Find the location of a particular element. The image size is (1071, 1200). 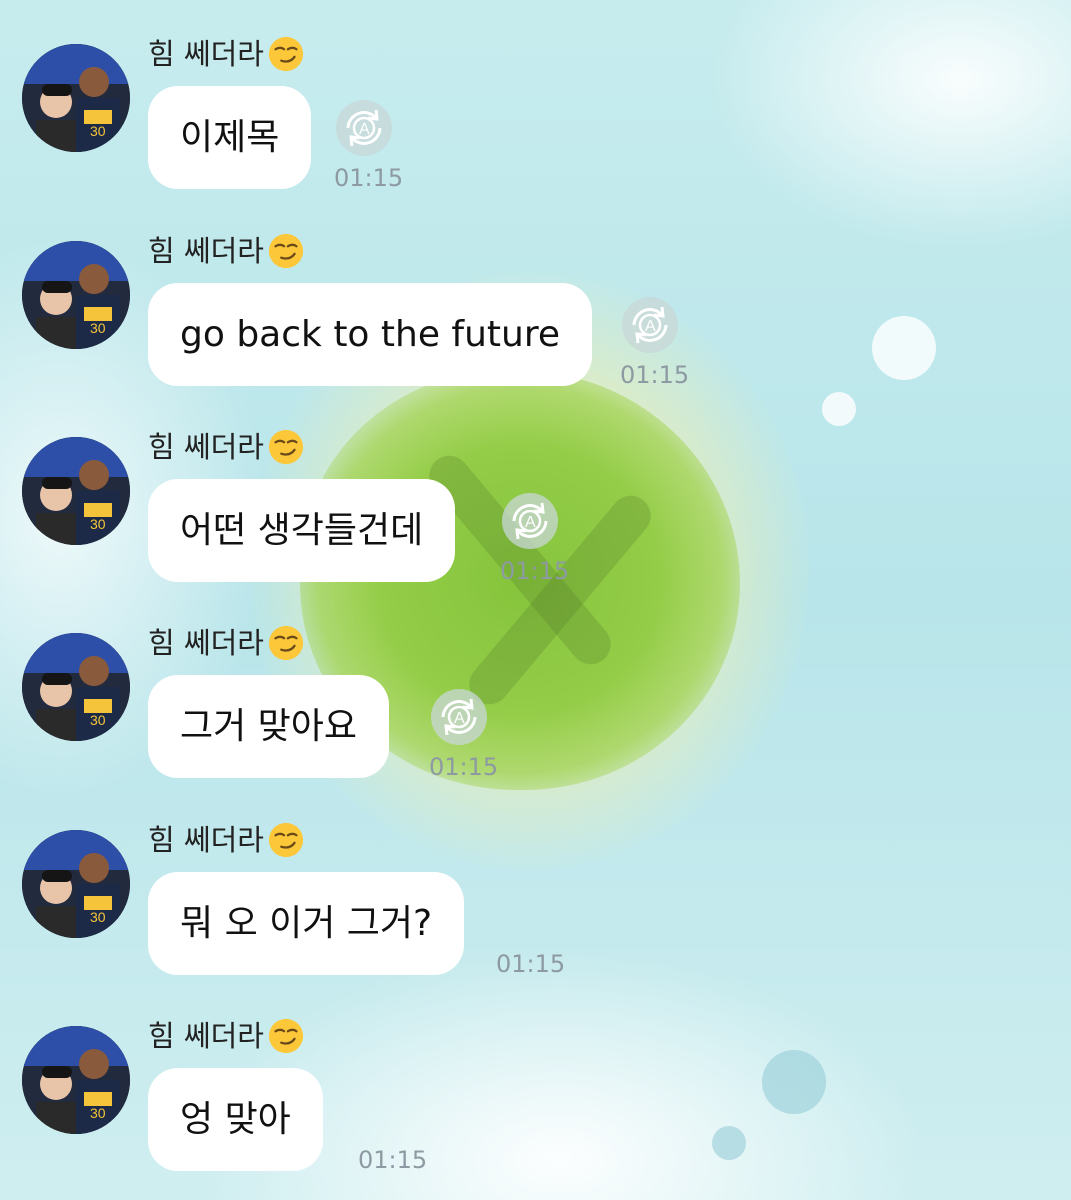

message-bubble: 그거 맞아요 is located at coordinates (269, 726).